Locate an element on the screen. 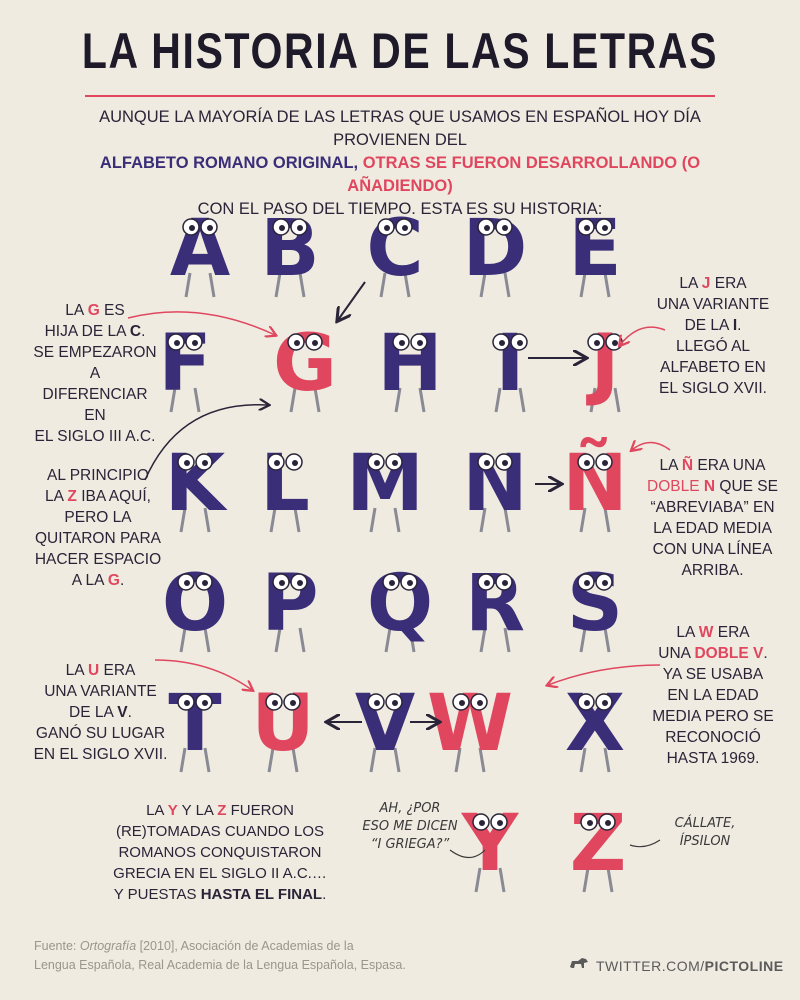 This screenshot has width=800, height=1000. svg-text: K is located at coordinates (196, 484).